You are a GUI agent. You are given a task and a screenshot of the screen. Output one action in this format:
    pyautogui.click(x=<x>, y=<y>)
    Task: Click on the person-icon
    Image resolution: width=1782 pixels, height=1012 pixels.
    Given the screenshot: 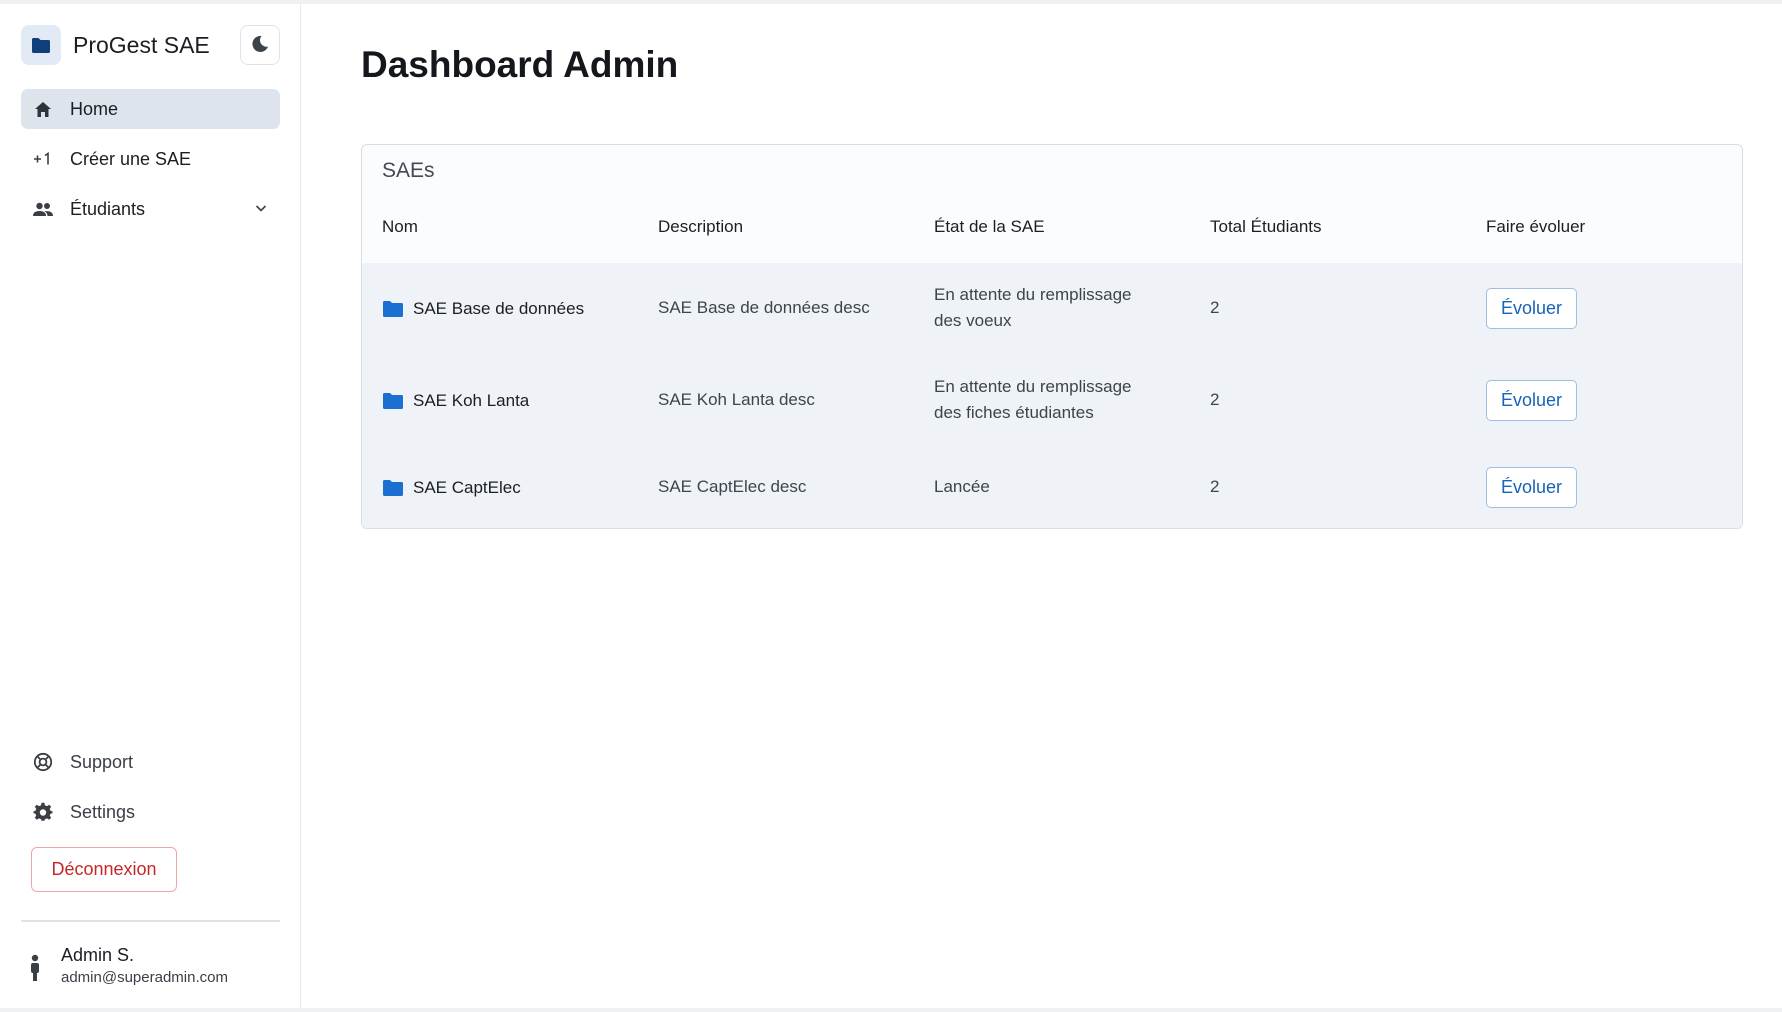 What is the action you would take?
    pyautogui.click(x=35, y=968)
    